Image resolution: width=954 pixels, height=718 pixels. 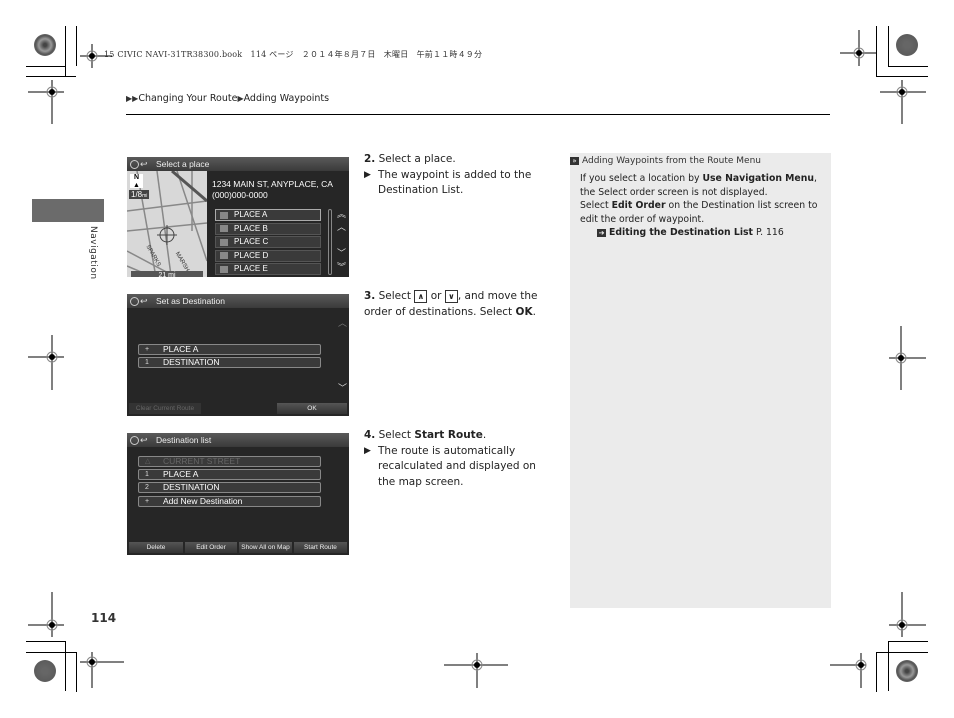 What do you see at coordinates (672, 161) in the screenshot?
I see `note-title-text: Adding Waypoints from the Route Menu` at bounding box center [672, 161].